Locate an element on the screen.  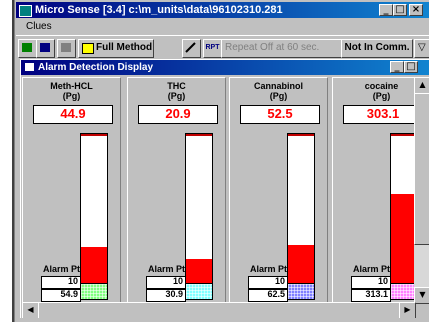
scroll-right-button: ▶ is located at coordinates (407, 310).